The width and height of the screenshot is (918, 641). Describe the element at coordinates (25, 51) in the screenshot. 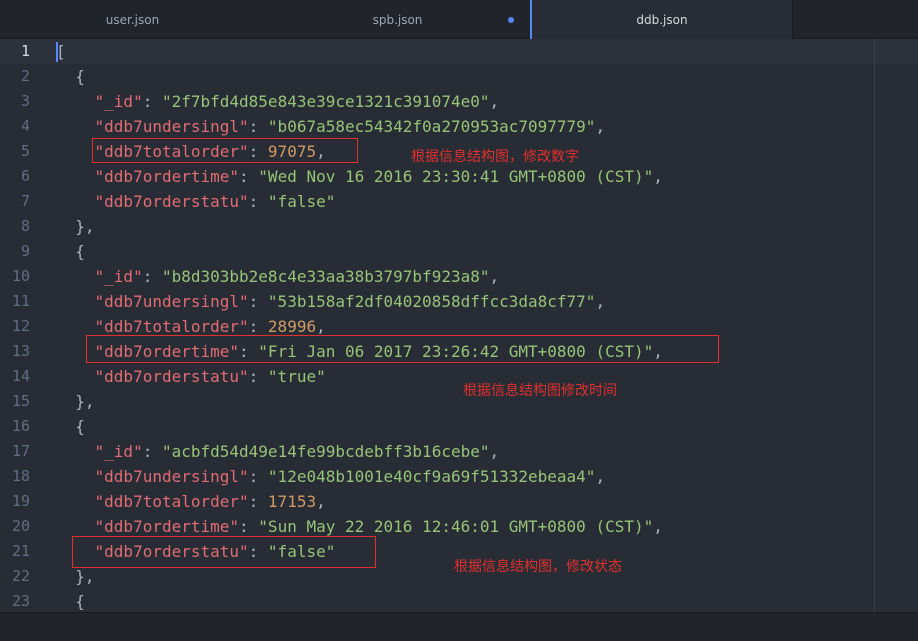

I see `line-number: 1` at that location.